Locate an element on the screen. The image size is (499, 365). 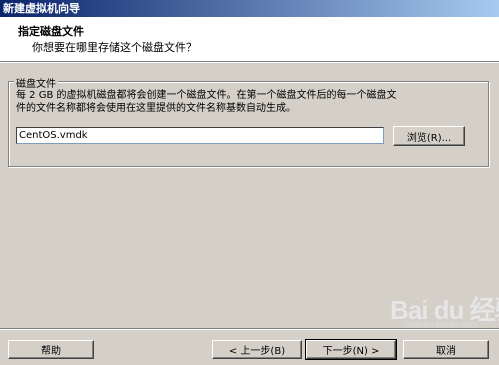
window-title: 新建虚拟机向导 is located at coordinates (249, 8).